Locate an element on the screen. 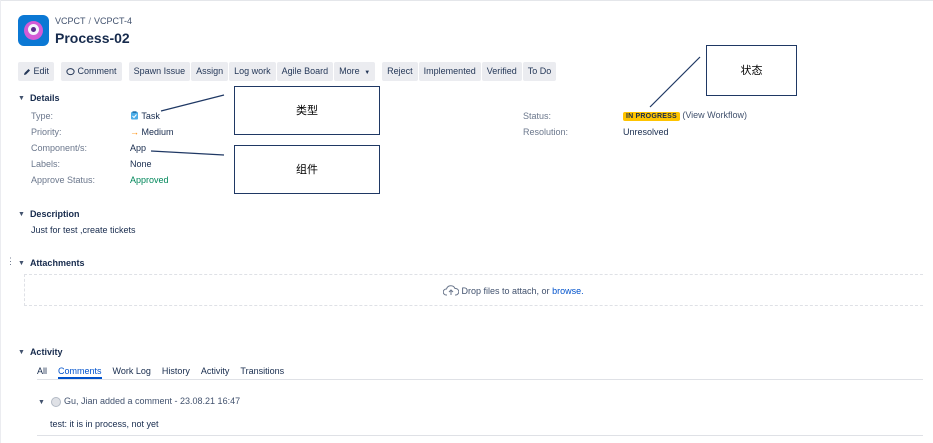  component-callout-line is located at coordinates (187, 153).